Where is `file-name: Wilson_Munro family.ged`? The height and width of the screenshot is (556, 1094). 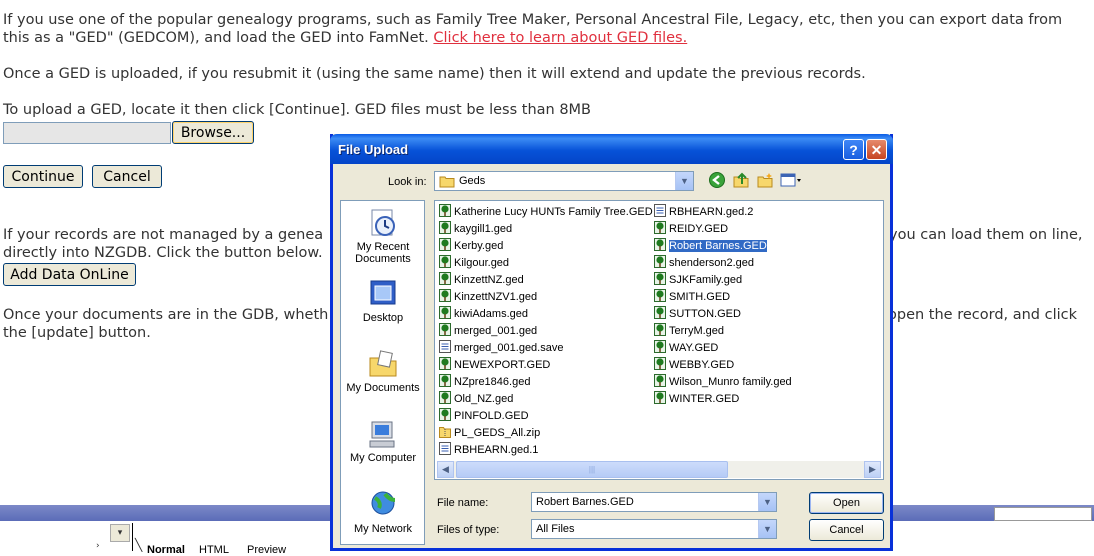
file-name: Wilson_Munro family.ged is located at coordinates (730, 382).